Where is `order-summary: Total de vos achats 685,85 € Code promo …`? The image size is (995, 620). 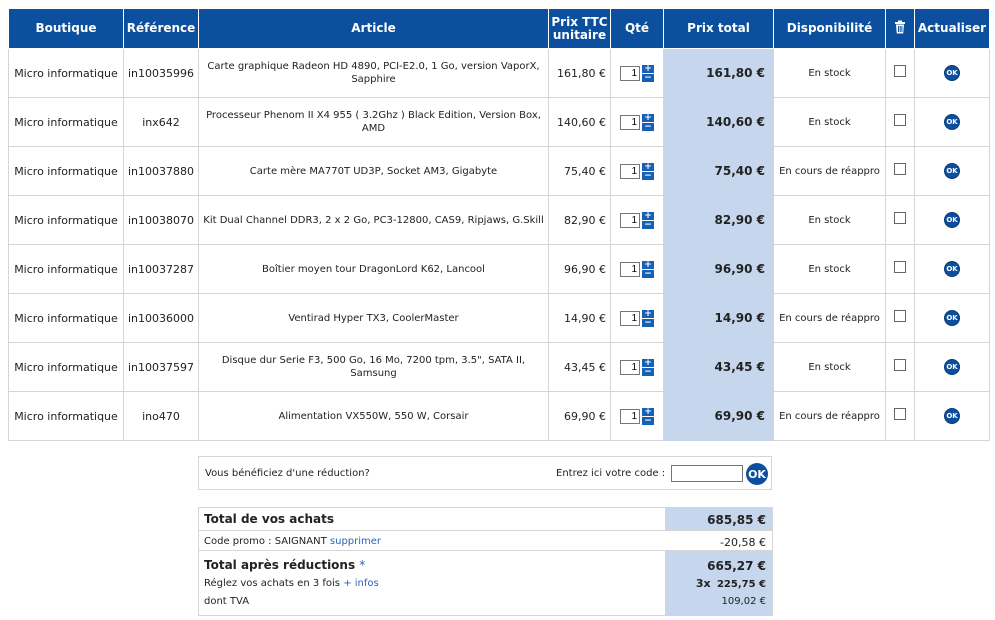
order-summary: Total de vos achats 685,85 € Code promo … is located at coordinates (485, 561).